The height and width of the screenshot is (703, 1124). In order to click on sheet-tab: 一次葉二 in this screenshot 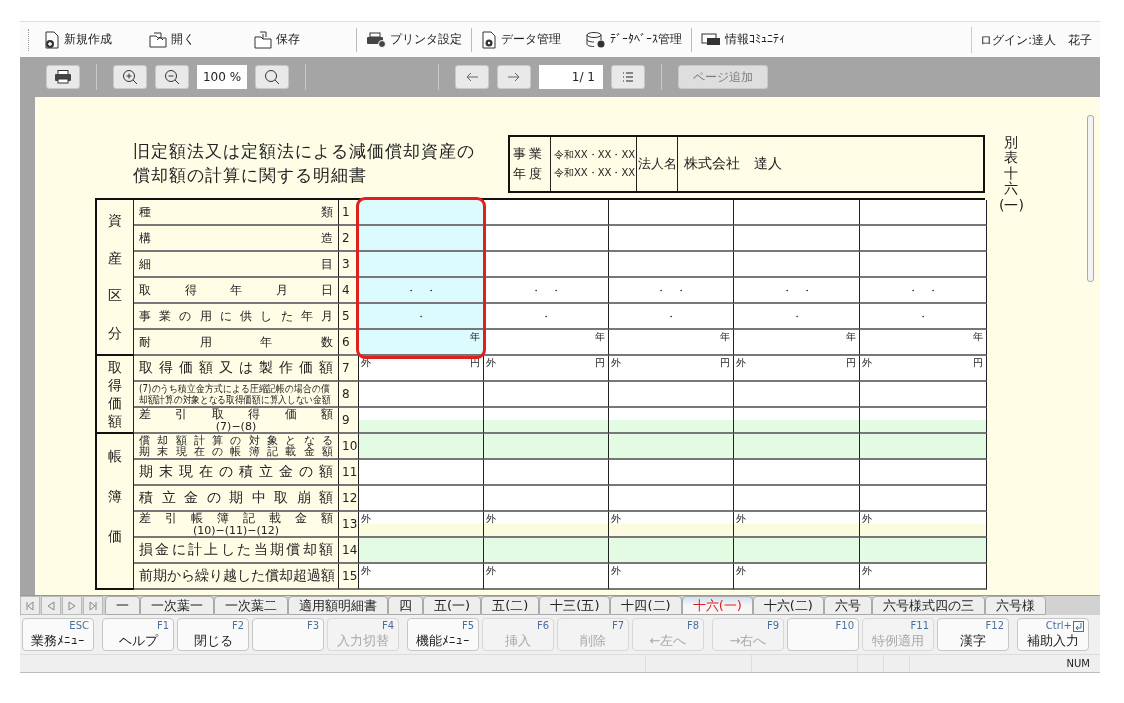, I will do `click(251, 605)`.